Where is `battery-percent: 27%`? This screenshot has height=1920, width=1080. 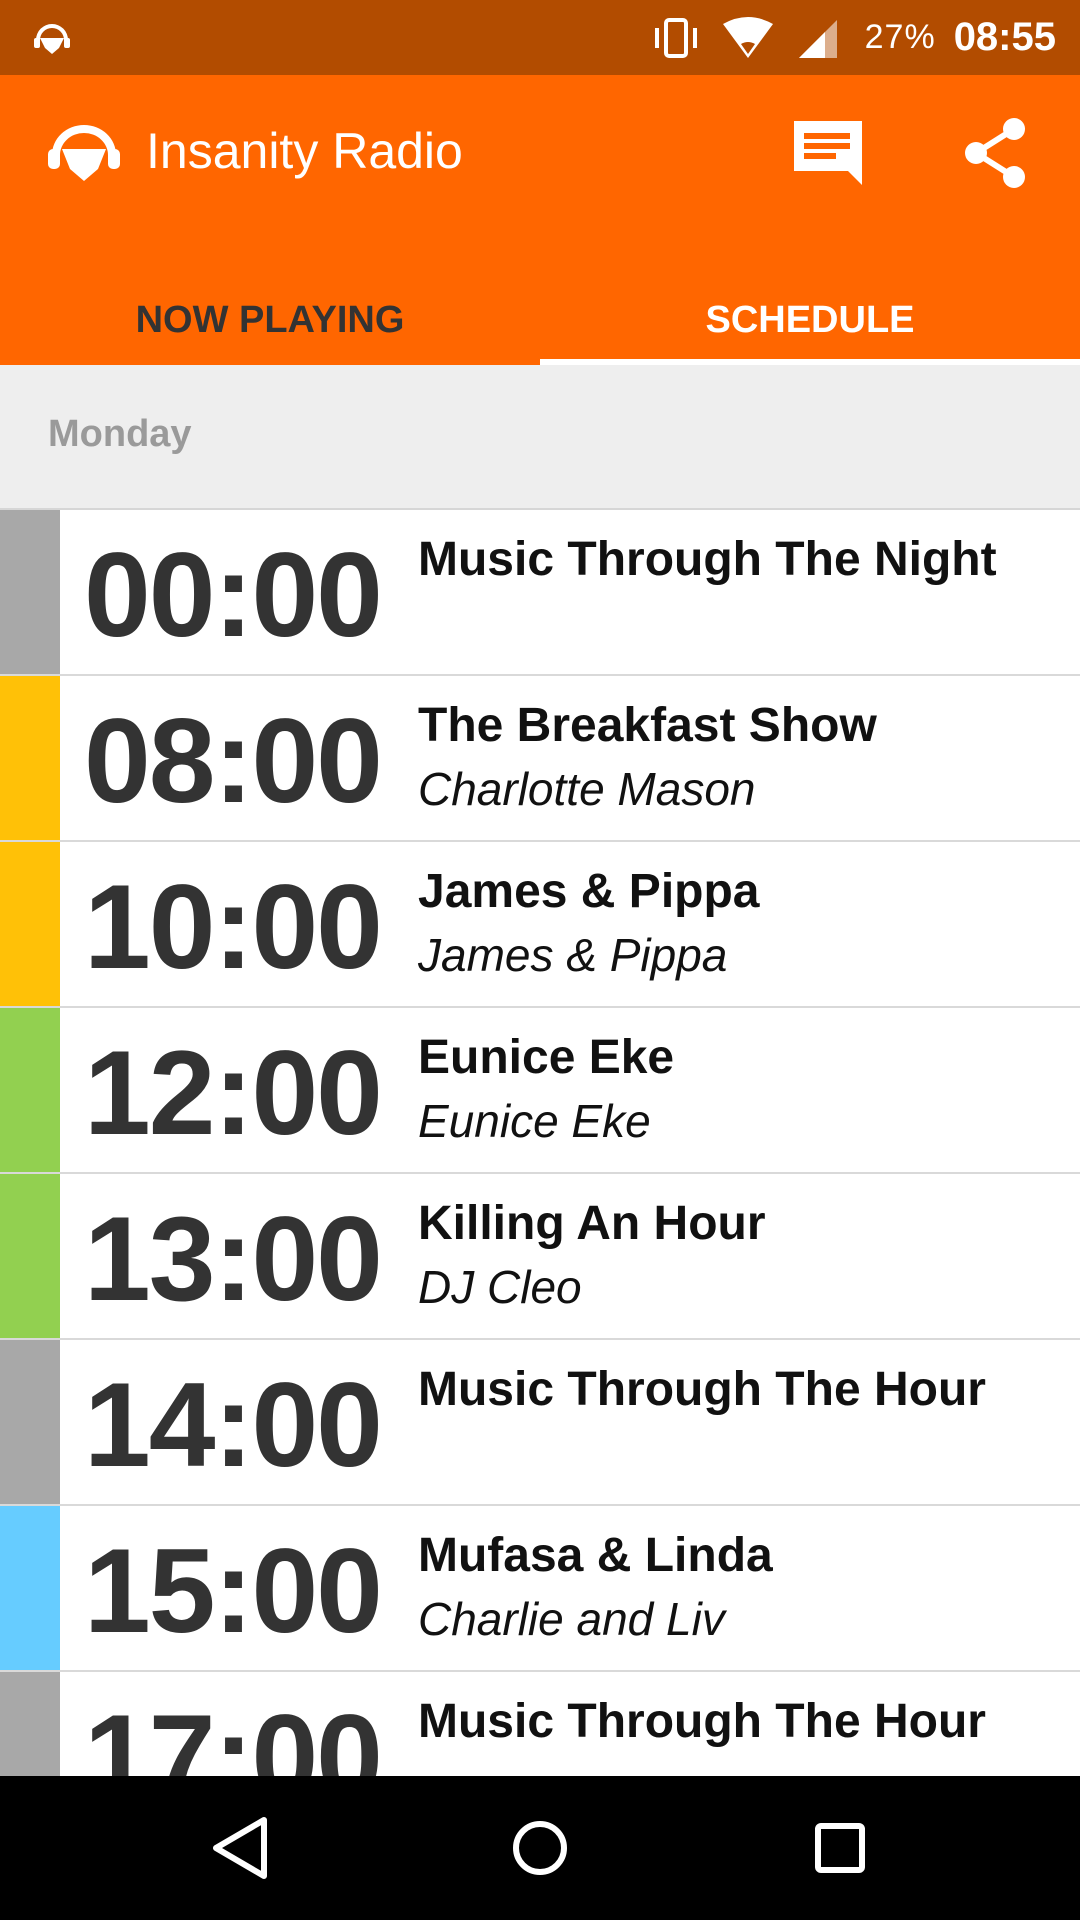
battery-percent: 27% is located at coordinates (900, 37).